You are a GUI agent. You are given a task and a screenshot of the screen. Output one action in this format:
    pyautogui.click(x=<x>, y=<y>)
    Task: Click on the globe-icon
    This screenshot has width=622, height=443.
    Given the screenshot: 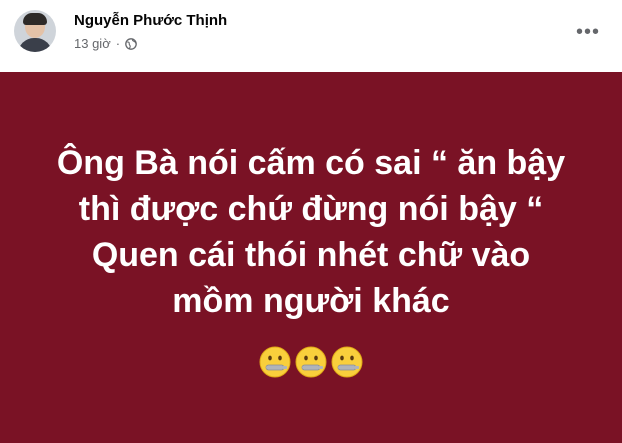 What is the action you would take?
    pyautogui.click(x=131, y=43)
    